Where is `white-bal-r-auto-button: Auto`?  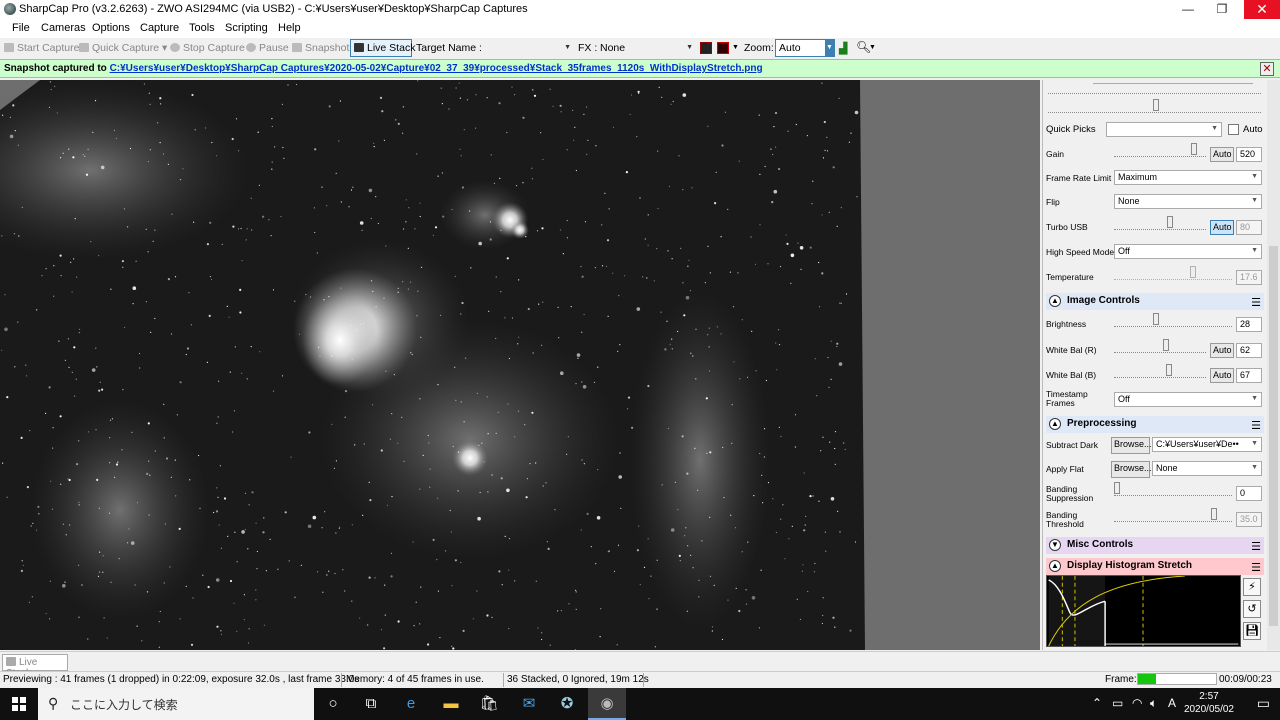 white-bal-r-auto-button: Auto is located at coordinates (1222, 350).